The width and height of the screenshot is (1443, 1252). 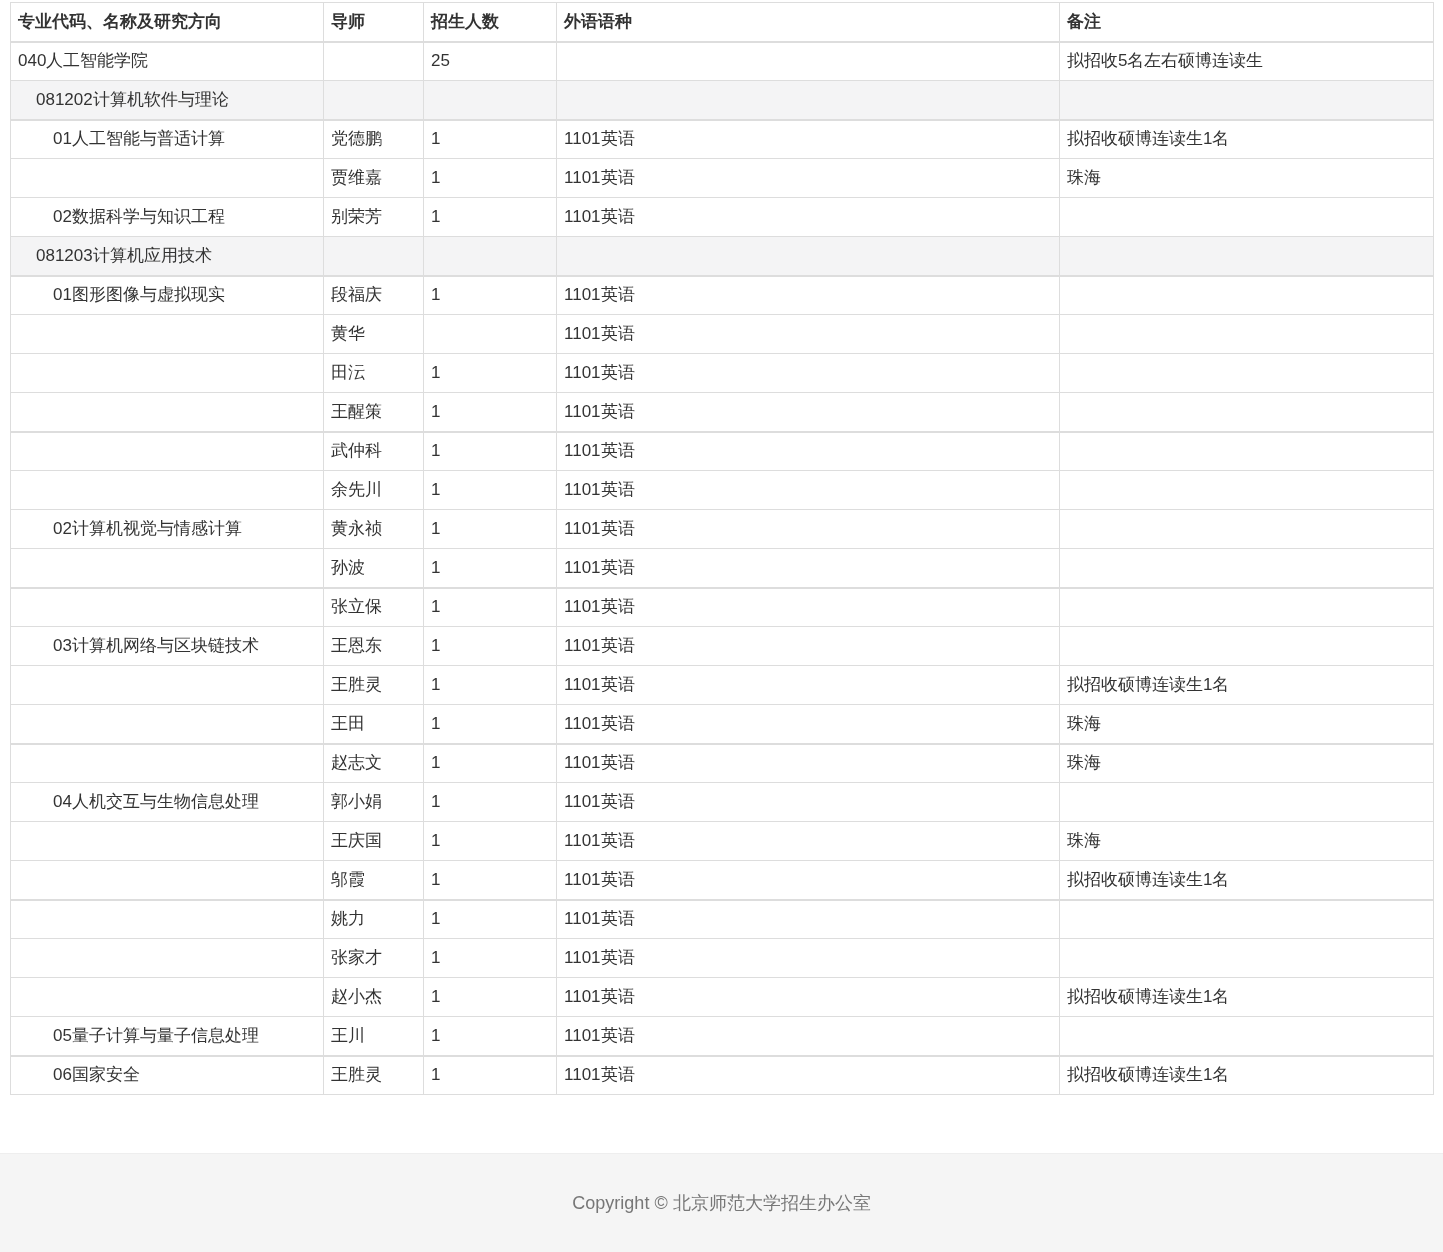 I want to click on table-cell: 邬霞, so click(x=373, y=880).